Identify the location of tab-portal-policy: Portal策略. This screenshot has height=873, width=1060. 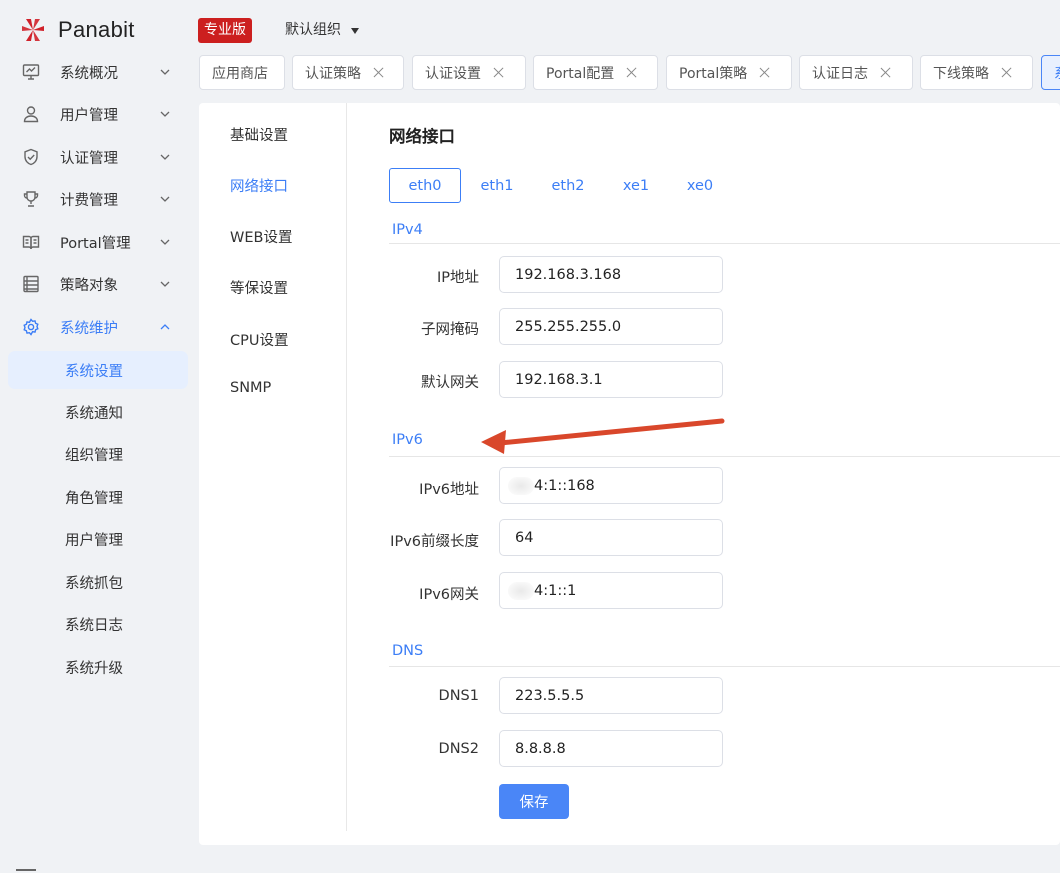
(729, 72).